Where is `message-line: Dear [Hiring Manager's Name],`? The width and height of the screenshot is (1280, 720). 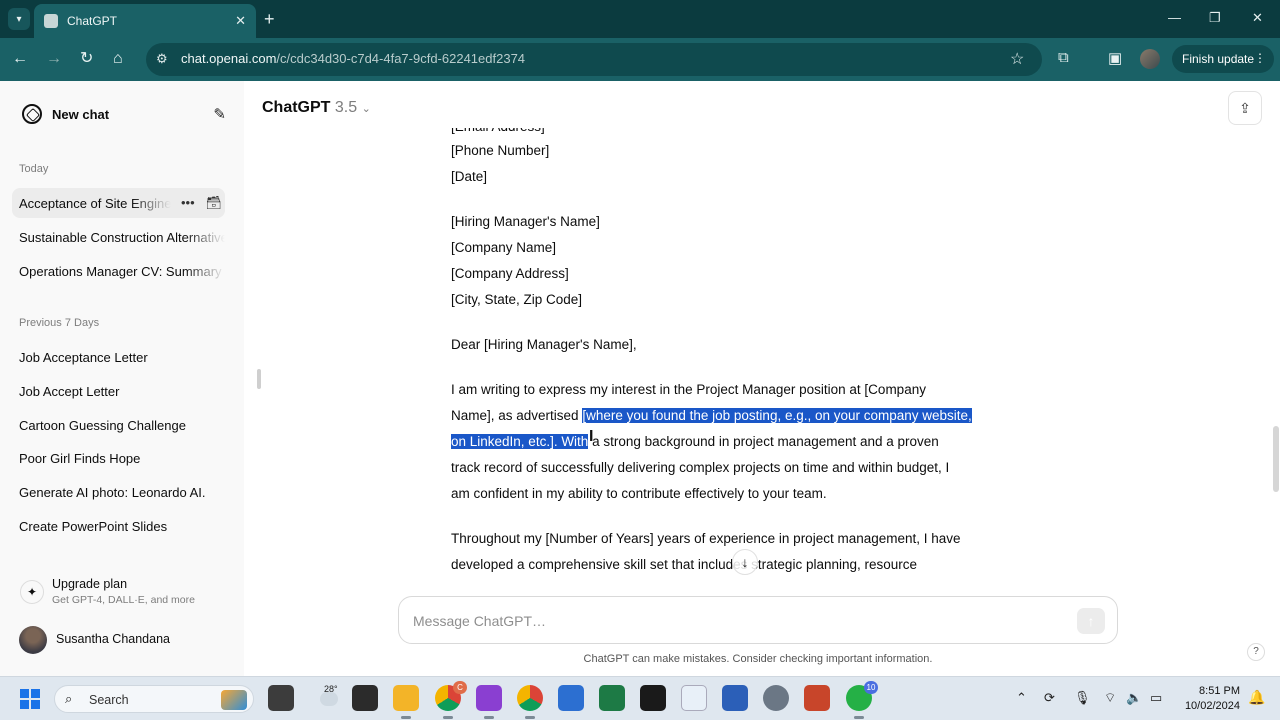 message-line: Dear [Hiring Manager's Name], is located at coordinates (544, 344).